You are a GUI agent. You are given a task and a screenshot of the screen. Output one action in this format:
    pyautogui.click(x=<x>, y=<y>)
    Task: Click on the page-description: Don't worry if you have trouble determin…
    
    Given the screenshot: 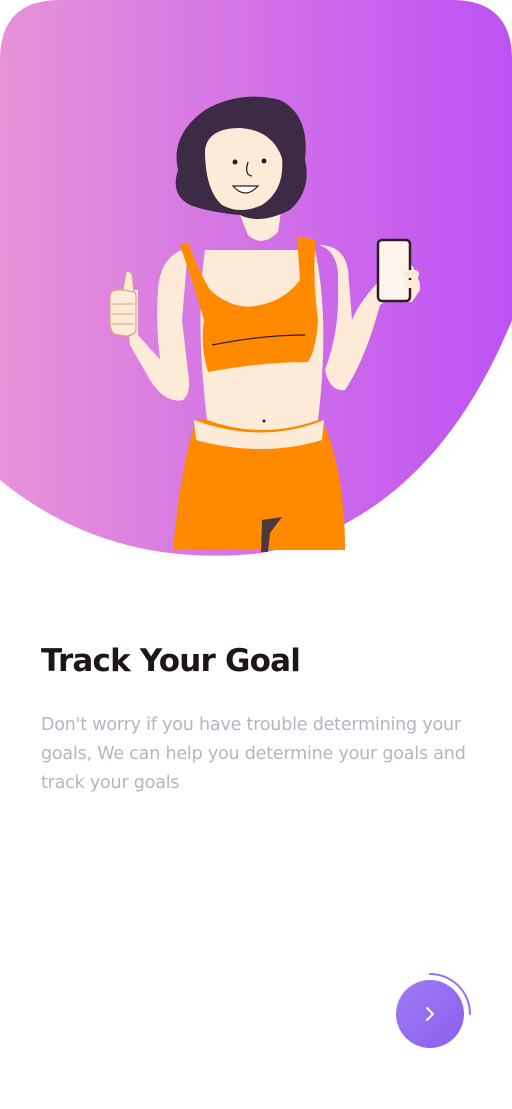 What is the action you would take?
    pyautogui.click(x=253, y=754)
    